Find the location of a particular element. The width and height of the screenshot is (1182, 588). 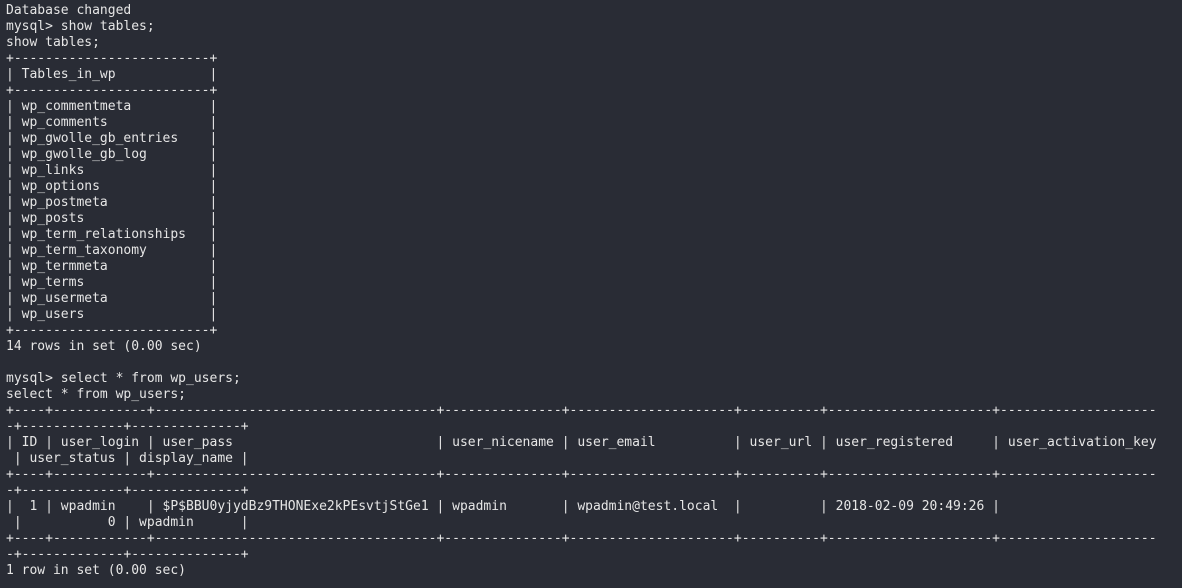

table-row: | wp_terms | is located at coordinates (112, 282).